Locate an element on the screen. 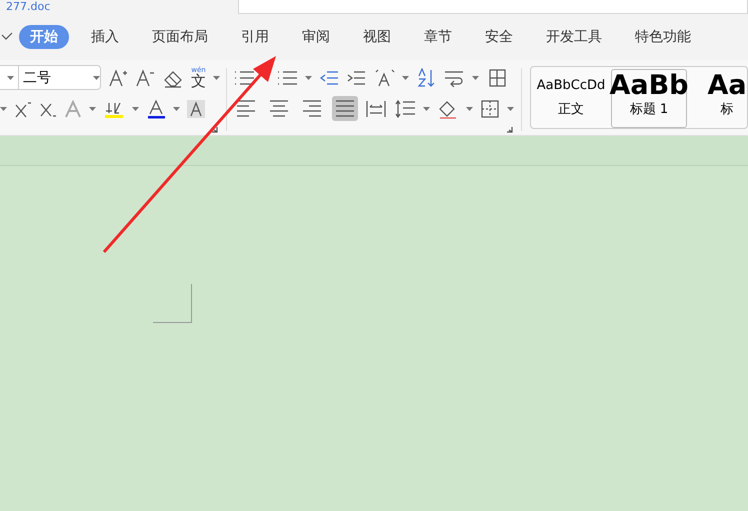  menu-tab: 页面布局 is located at coordinates (180, 37).